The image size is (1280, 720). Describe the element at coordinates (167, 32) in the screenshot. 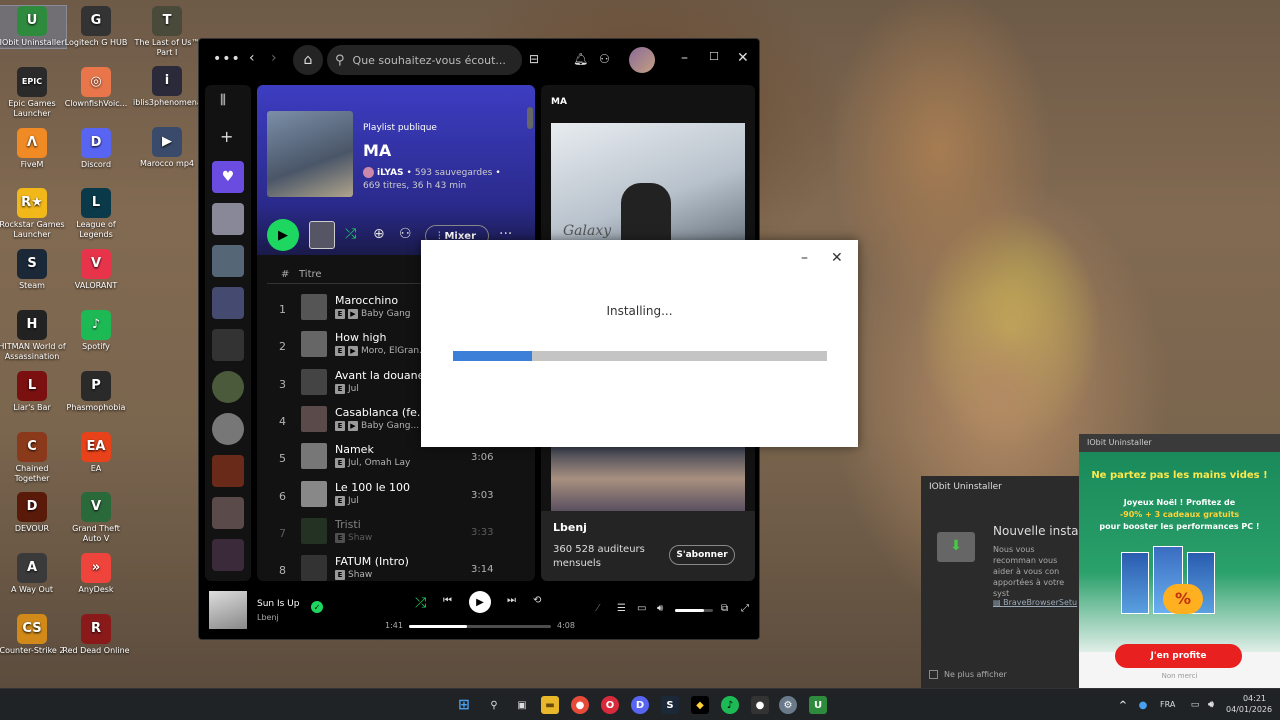

I see `desktop-icon: T The Last of Us™ Part I` at that location.